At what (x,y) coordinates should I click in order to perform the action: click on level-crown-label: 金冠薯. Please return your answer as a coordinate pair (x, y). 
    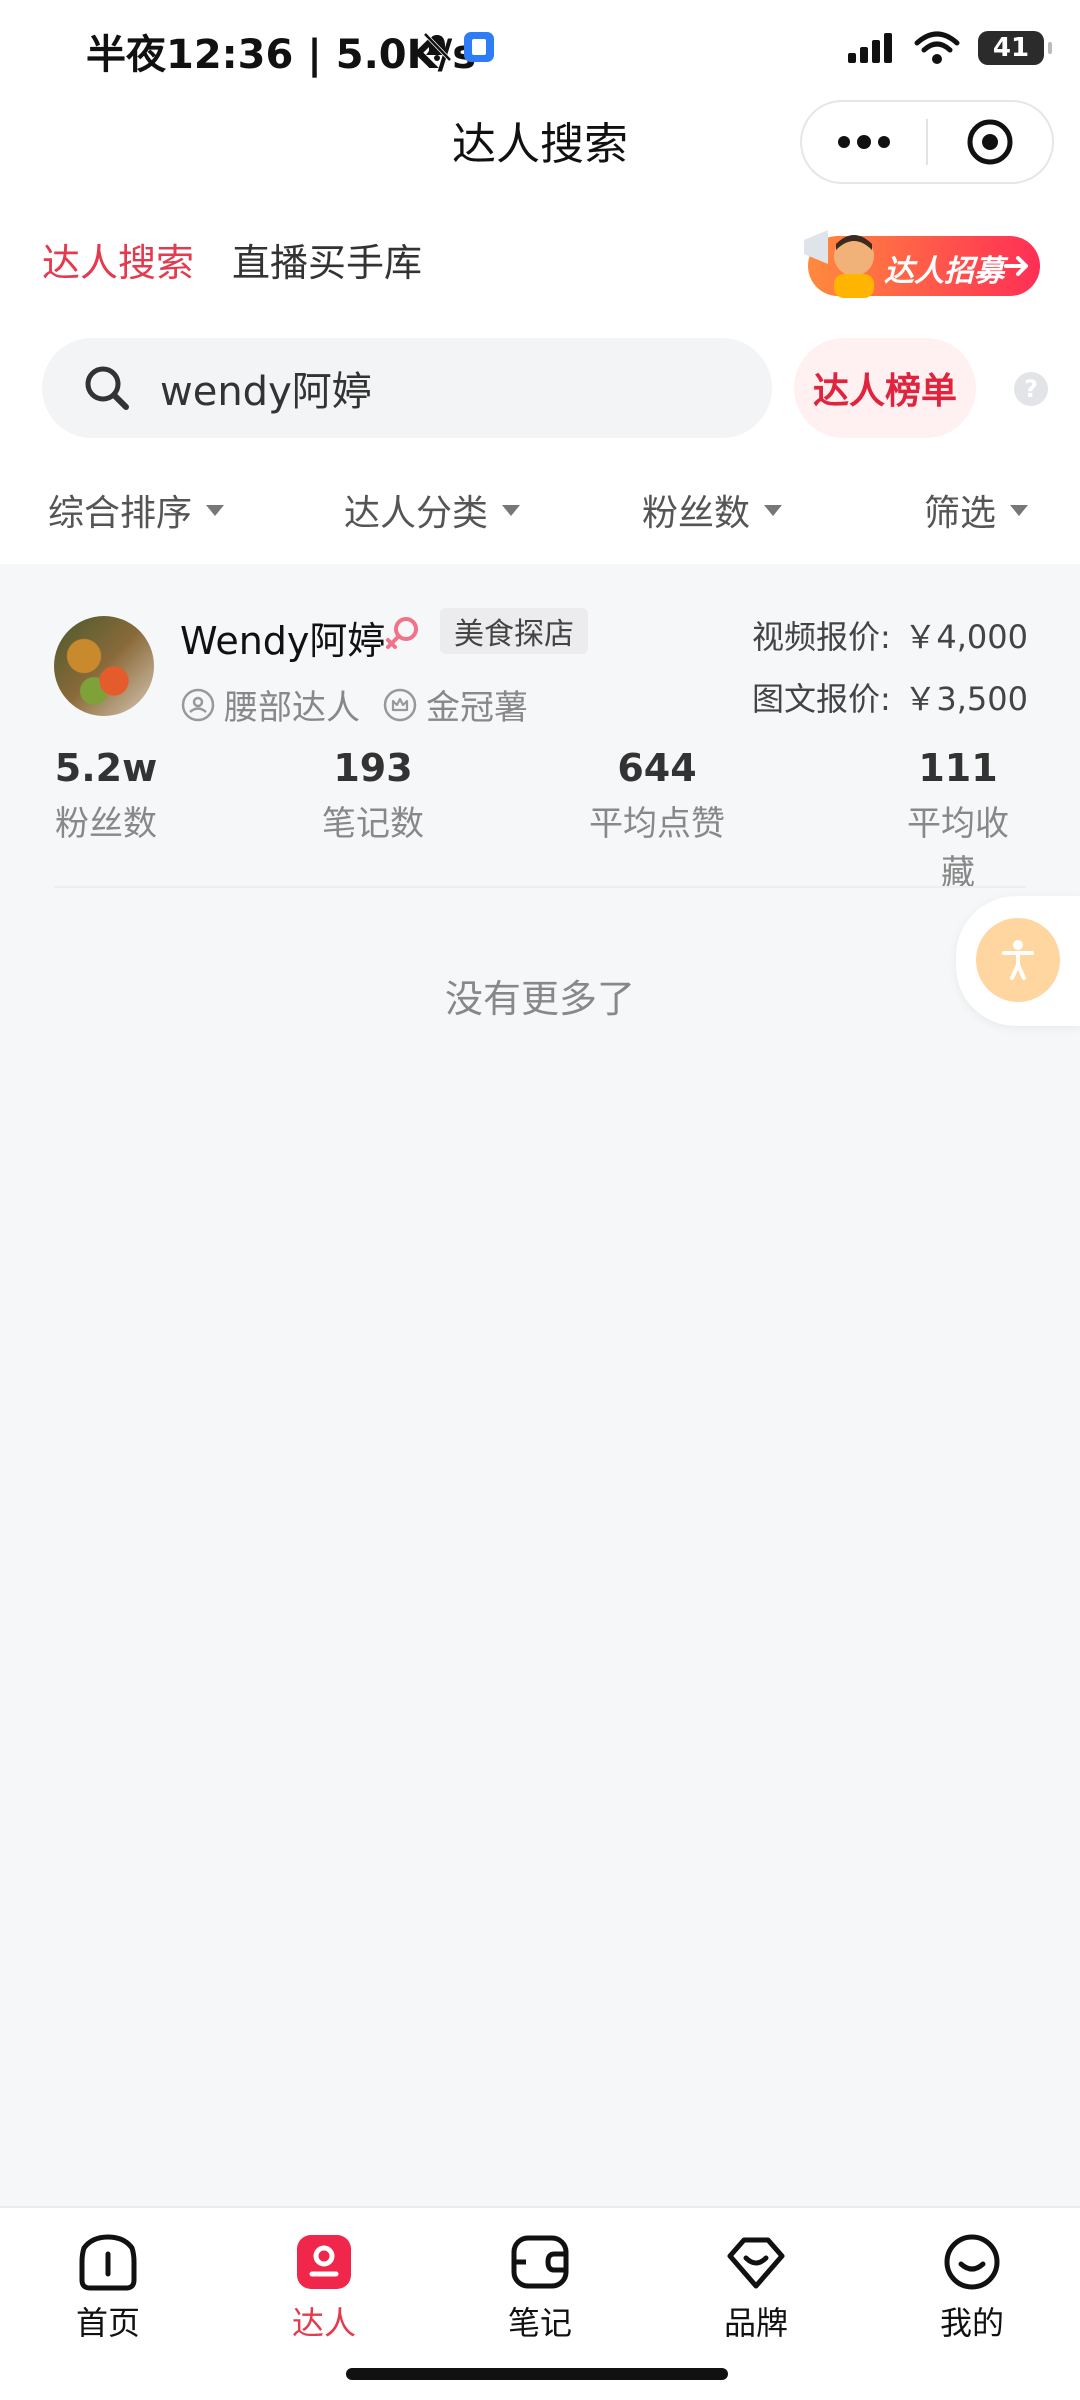
    Looking at the image, I should click on (477, 708).